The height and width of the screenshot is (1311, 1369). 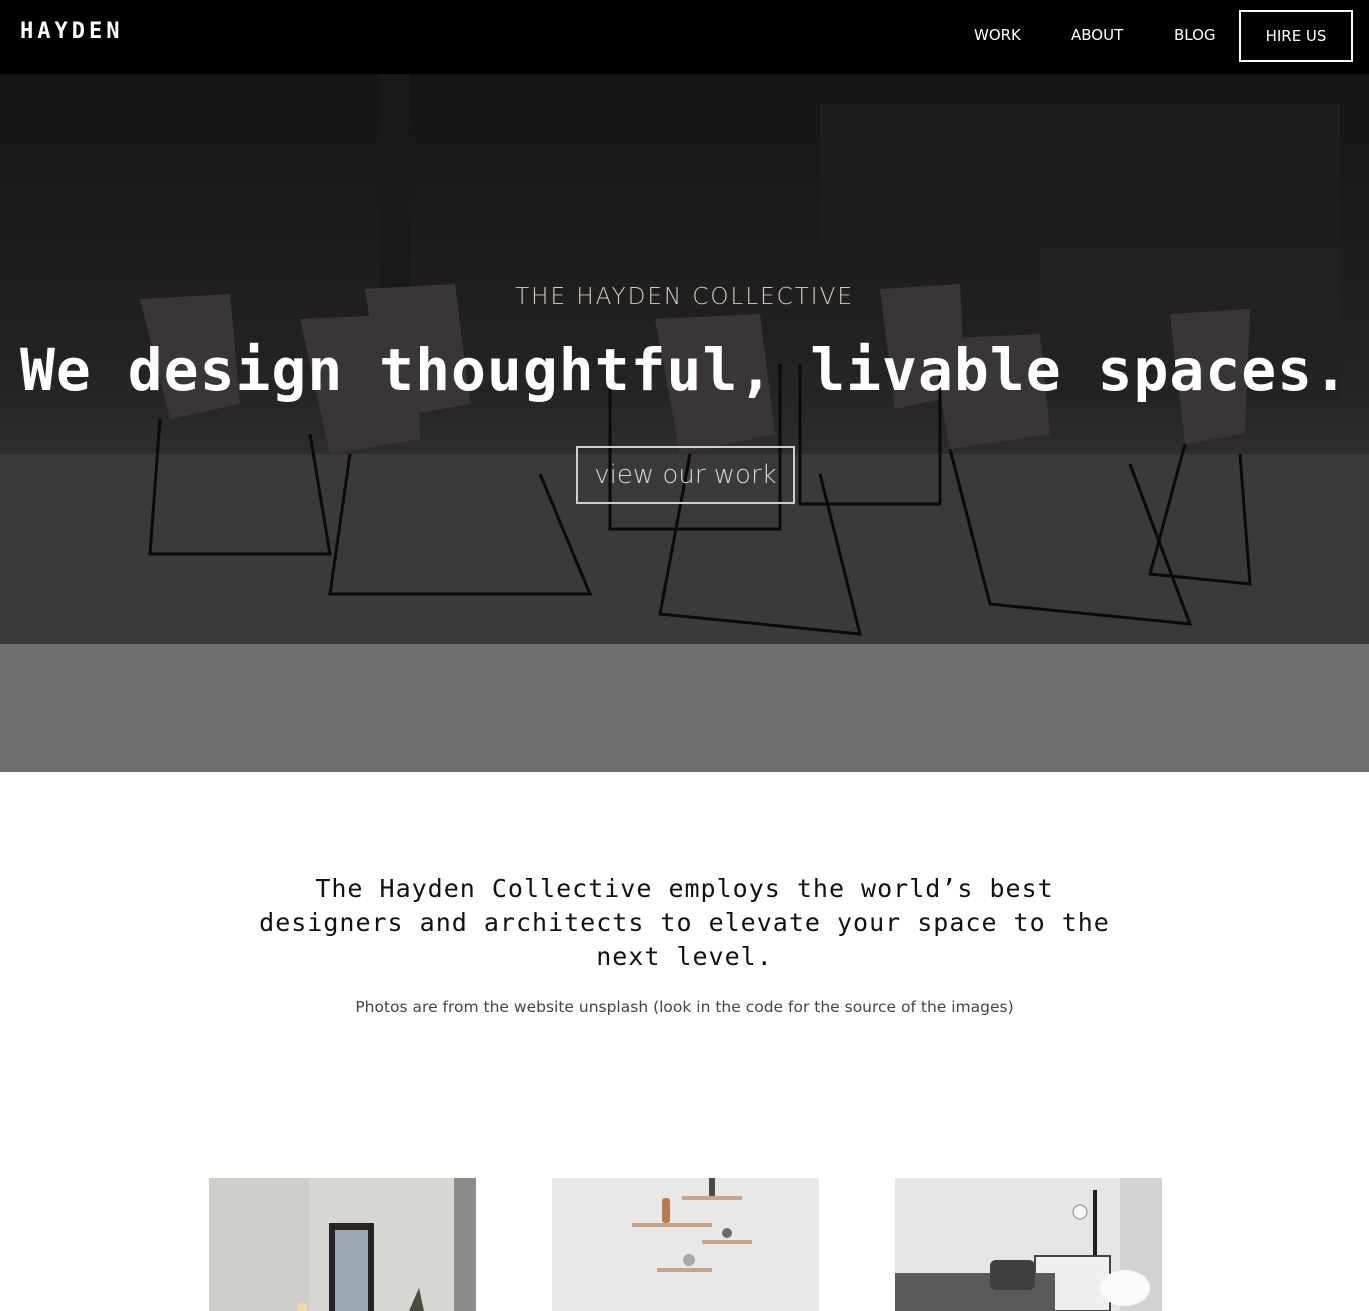 I want to click on gallery-image-shelves, so click(x=685, y=1244).